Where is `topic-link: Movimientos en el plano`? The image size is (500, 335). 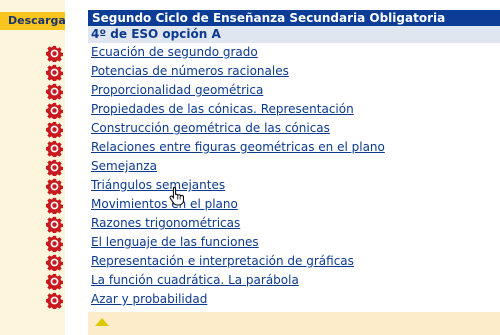
topic-link: Movimientos en el plano is located at coordinates (164, 204).